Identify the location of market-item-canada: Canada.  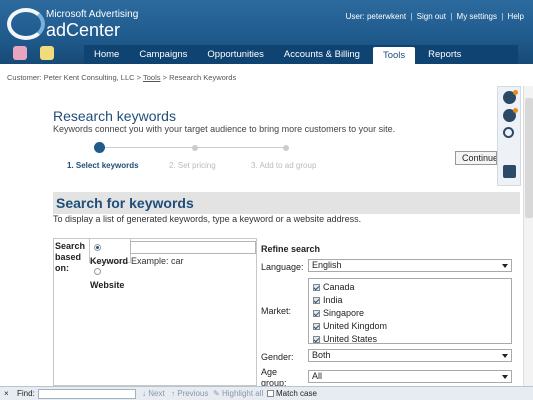
(334, 287).